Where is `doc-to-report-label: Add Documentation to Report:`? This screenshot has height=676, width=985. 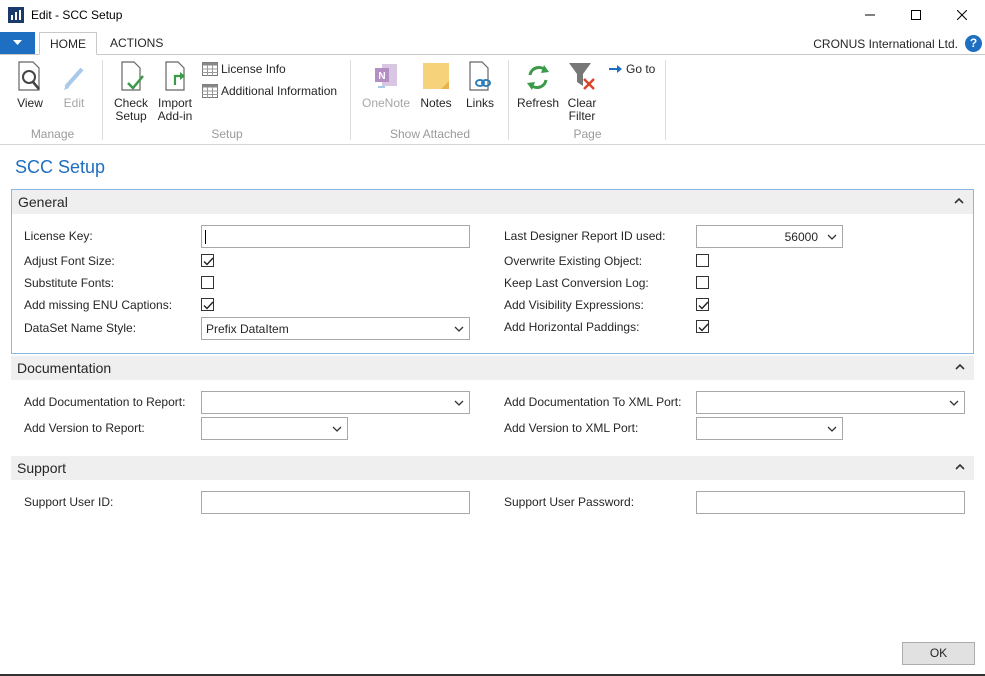
doc-to-report-label: Add Documentation to Report: is located at coordinates (105, 402).